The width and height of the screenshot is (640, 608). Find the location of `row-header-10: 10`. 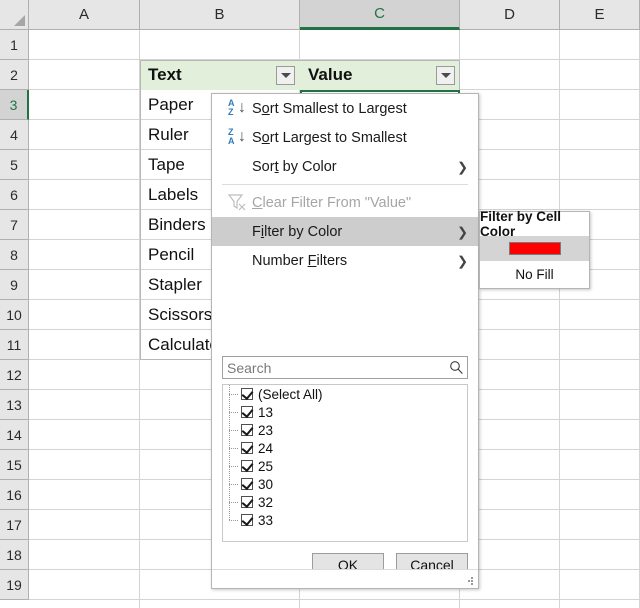

row-header-10: 10 is located at coordinates (14, 315).